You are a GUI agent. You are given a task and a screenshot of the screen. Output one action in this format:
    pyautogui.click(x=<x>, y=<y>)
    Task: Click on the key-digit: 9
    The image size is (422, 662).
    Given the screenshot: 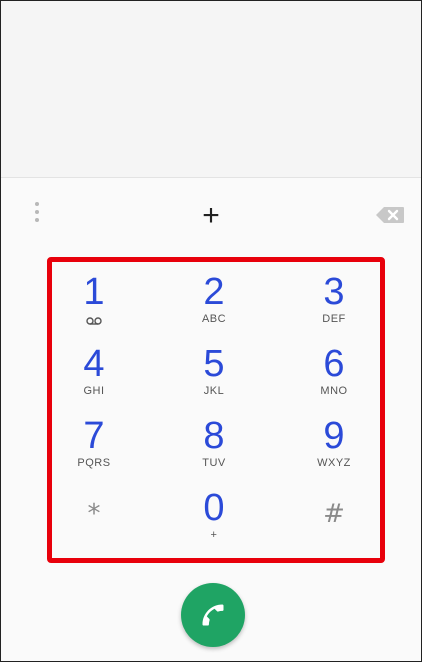 What is the action you would take?
    pyautogui.click(x=334, y=436)
    